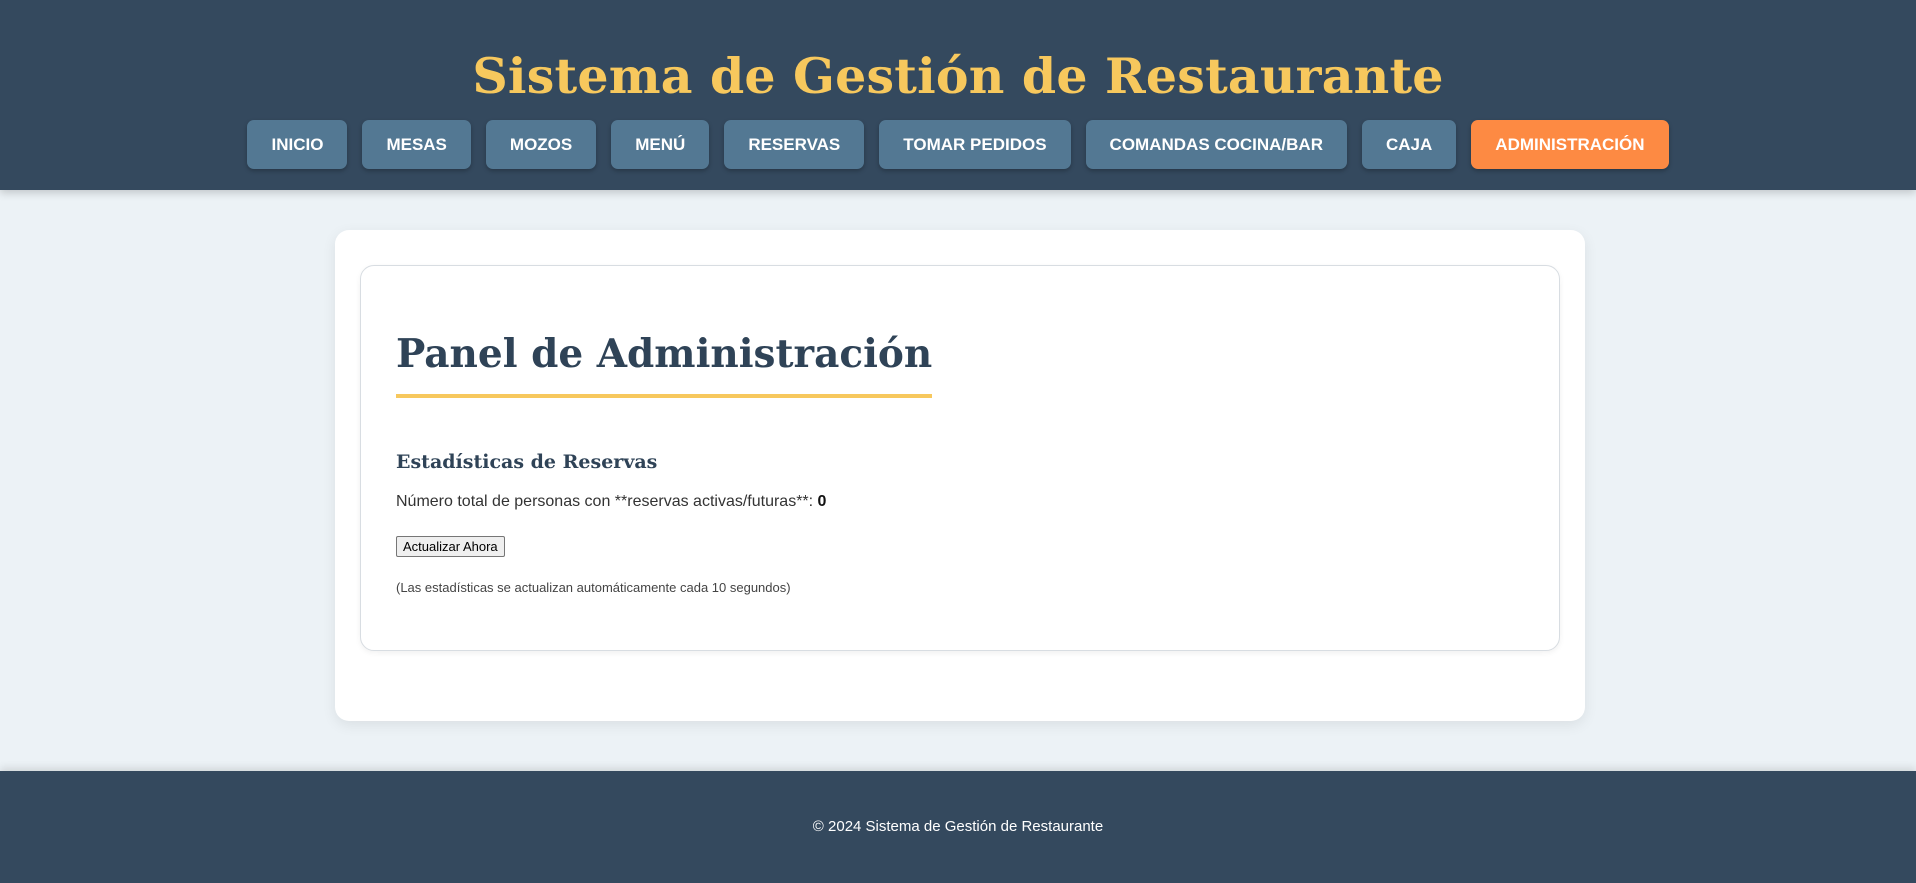 The height and width of the screenshot is (883, 1916). What do you see at coordinates (664, 362) in the screenshot?
I see `page-title: Panel de Administración` at bounding box center [664, 362].